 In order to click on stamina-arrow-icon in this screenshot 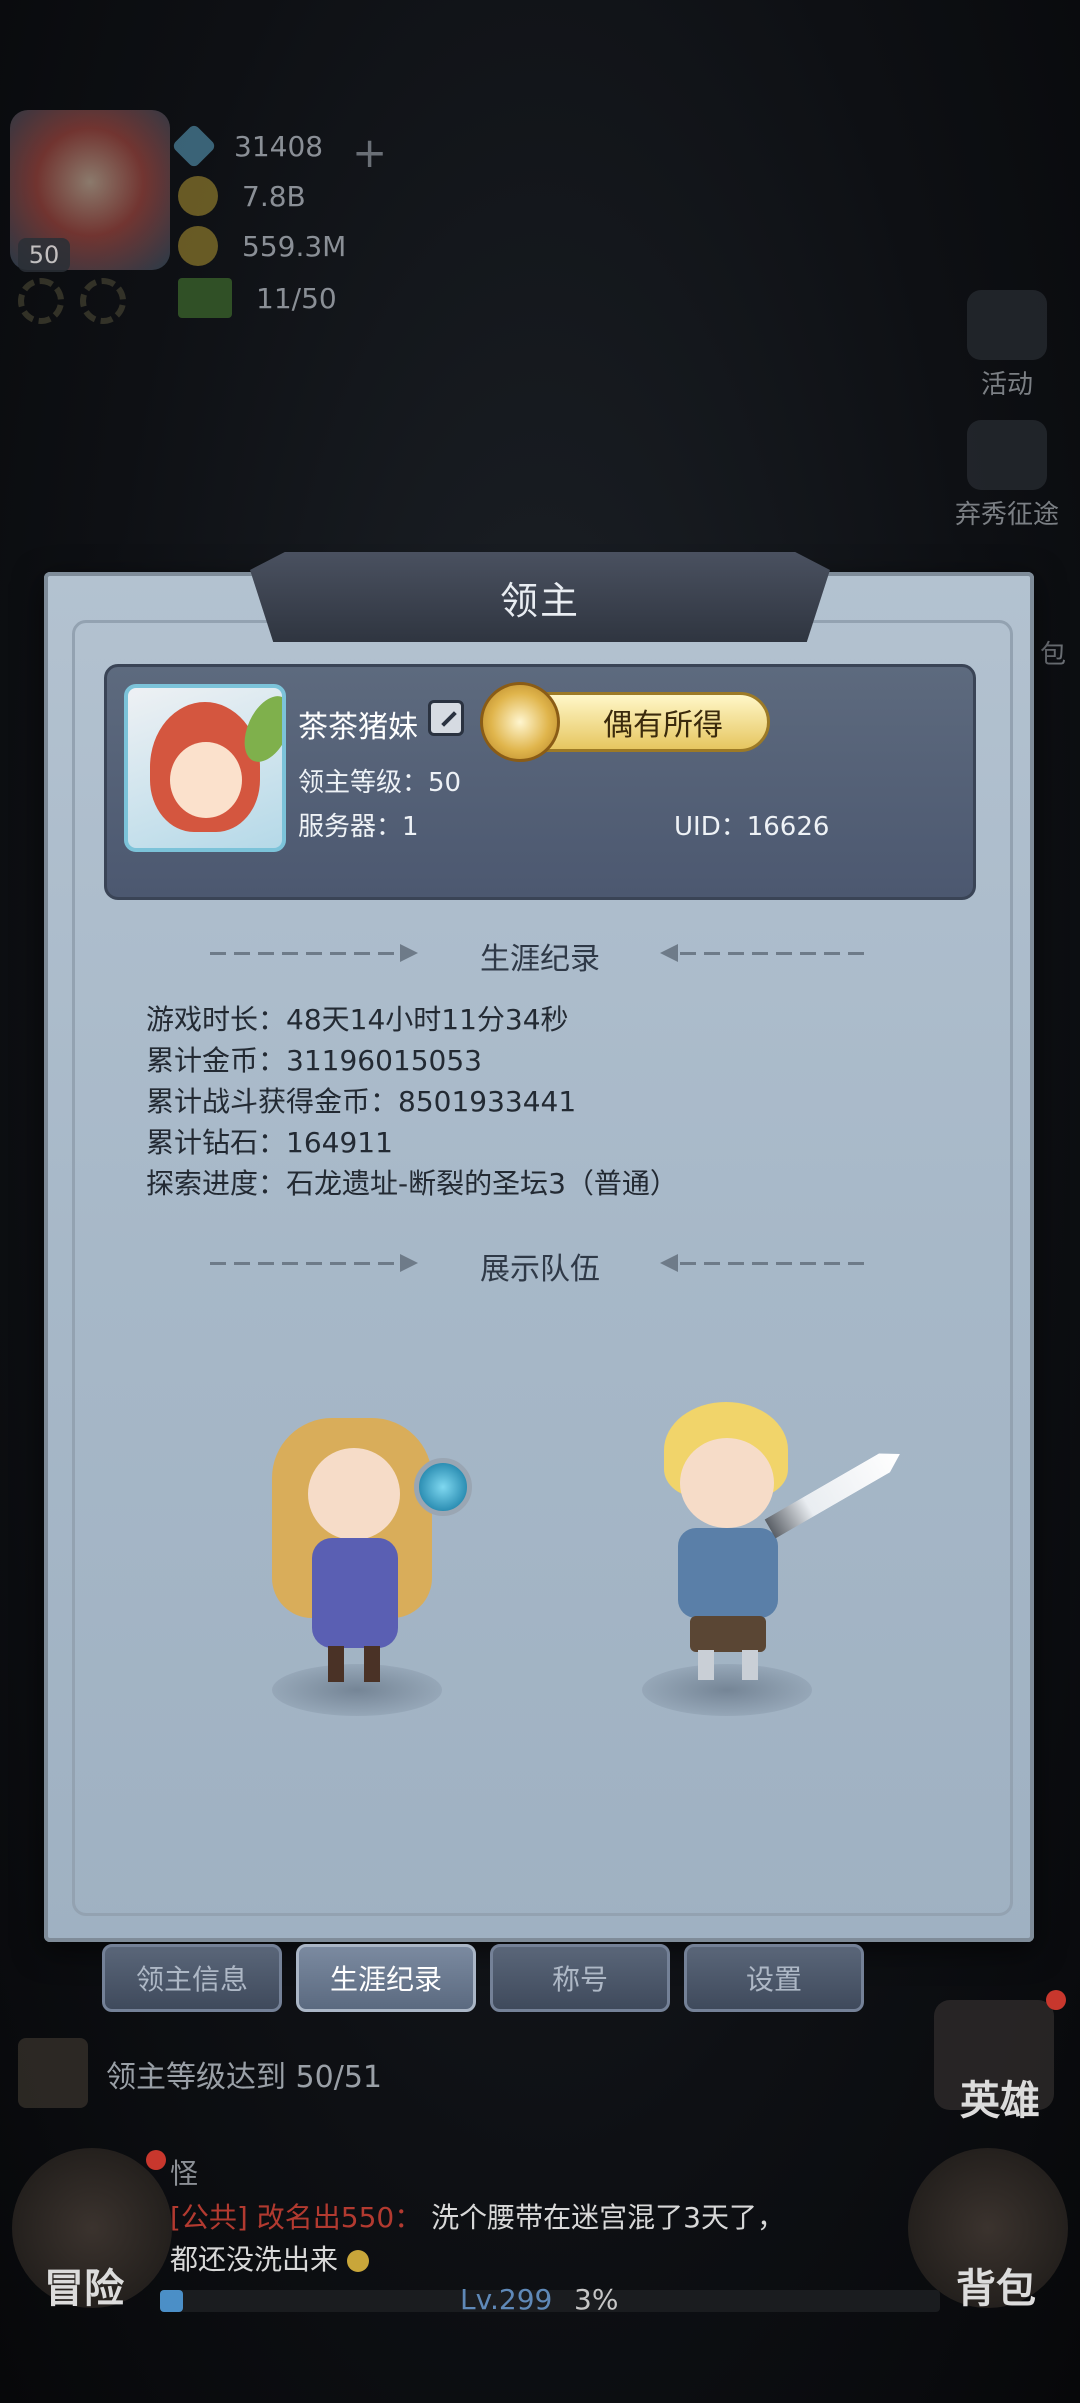, I will do `click(205, 298)`.